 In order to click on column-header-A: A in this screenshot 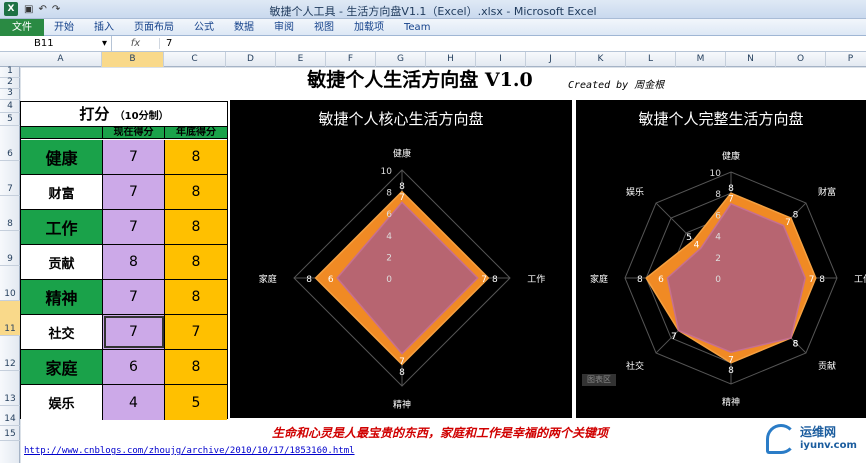, I will do `click(61, 59)`.